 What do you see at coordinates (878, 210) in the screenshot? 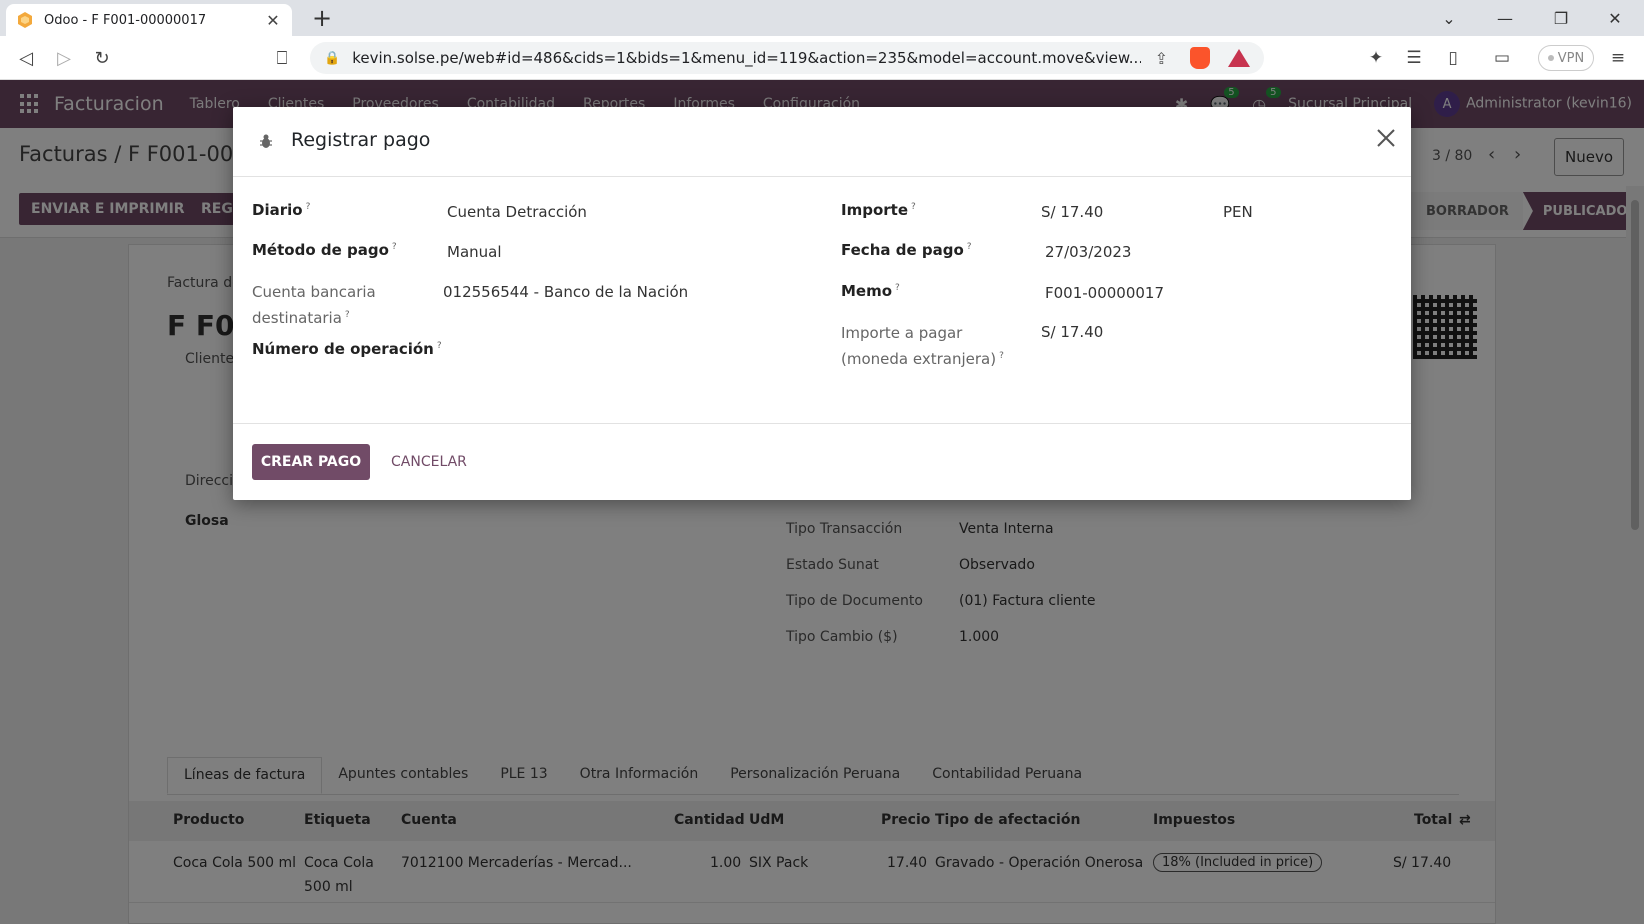
I see `amount-label: Importe?` at bounding box center [878, 210].